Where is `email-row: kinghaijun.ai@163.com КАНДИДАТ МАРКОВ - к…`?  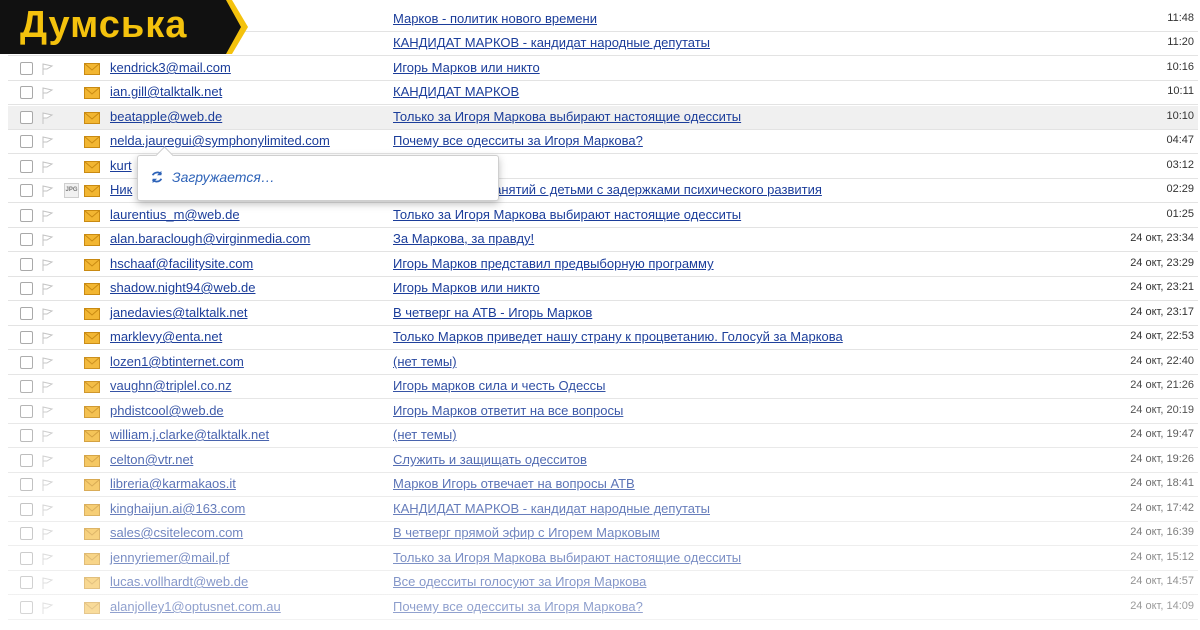 email-row: kinghaijun.ai@163.com КАНДИДАТ МАРКОВ - к… is located at coordinates (603, 510).